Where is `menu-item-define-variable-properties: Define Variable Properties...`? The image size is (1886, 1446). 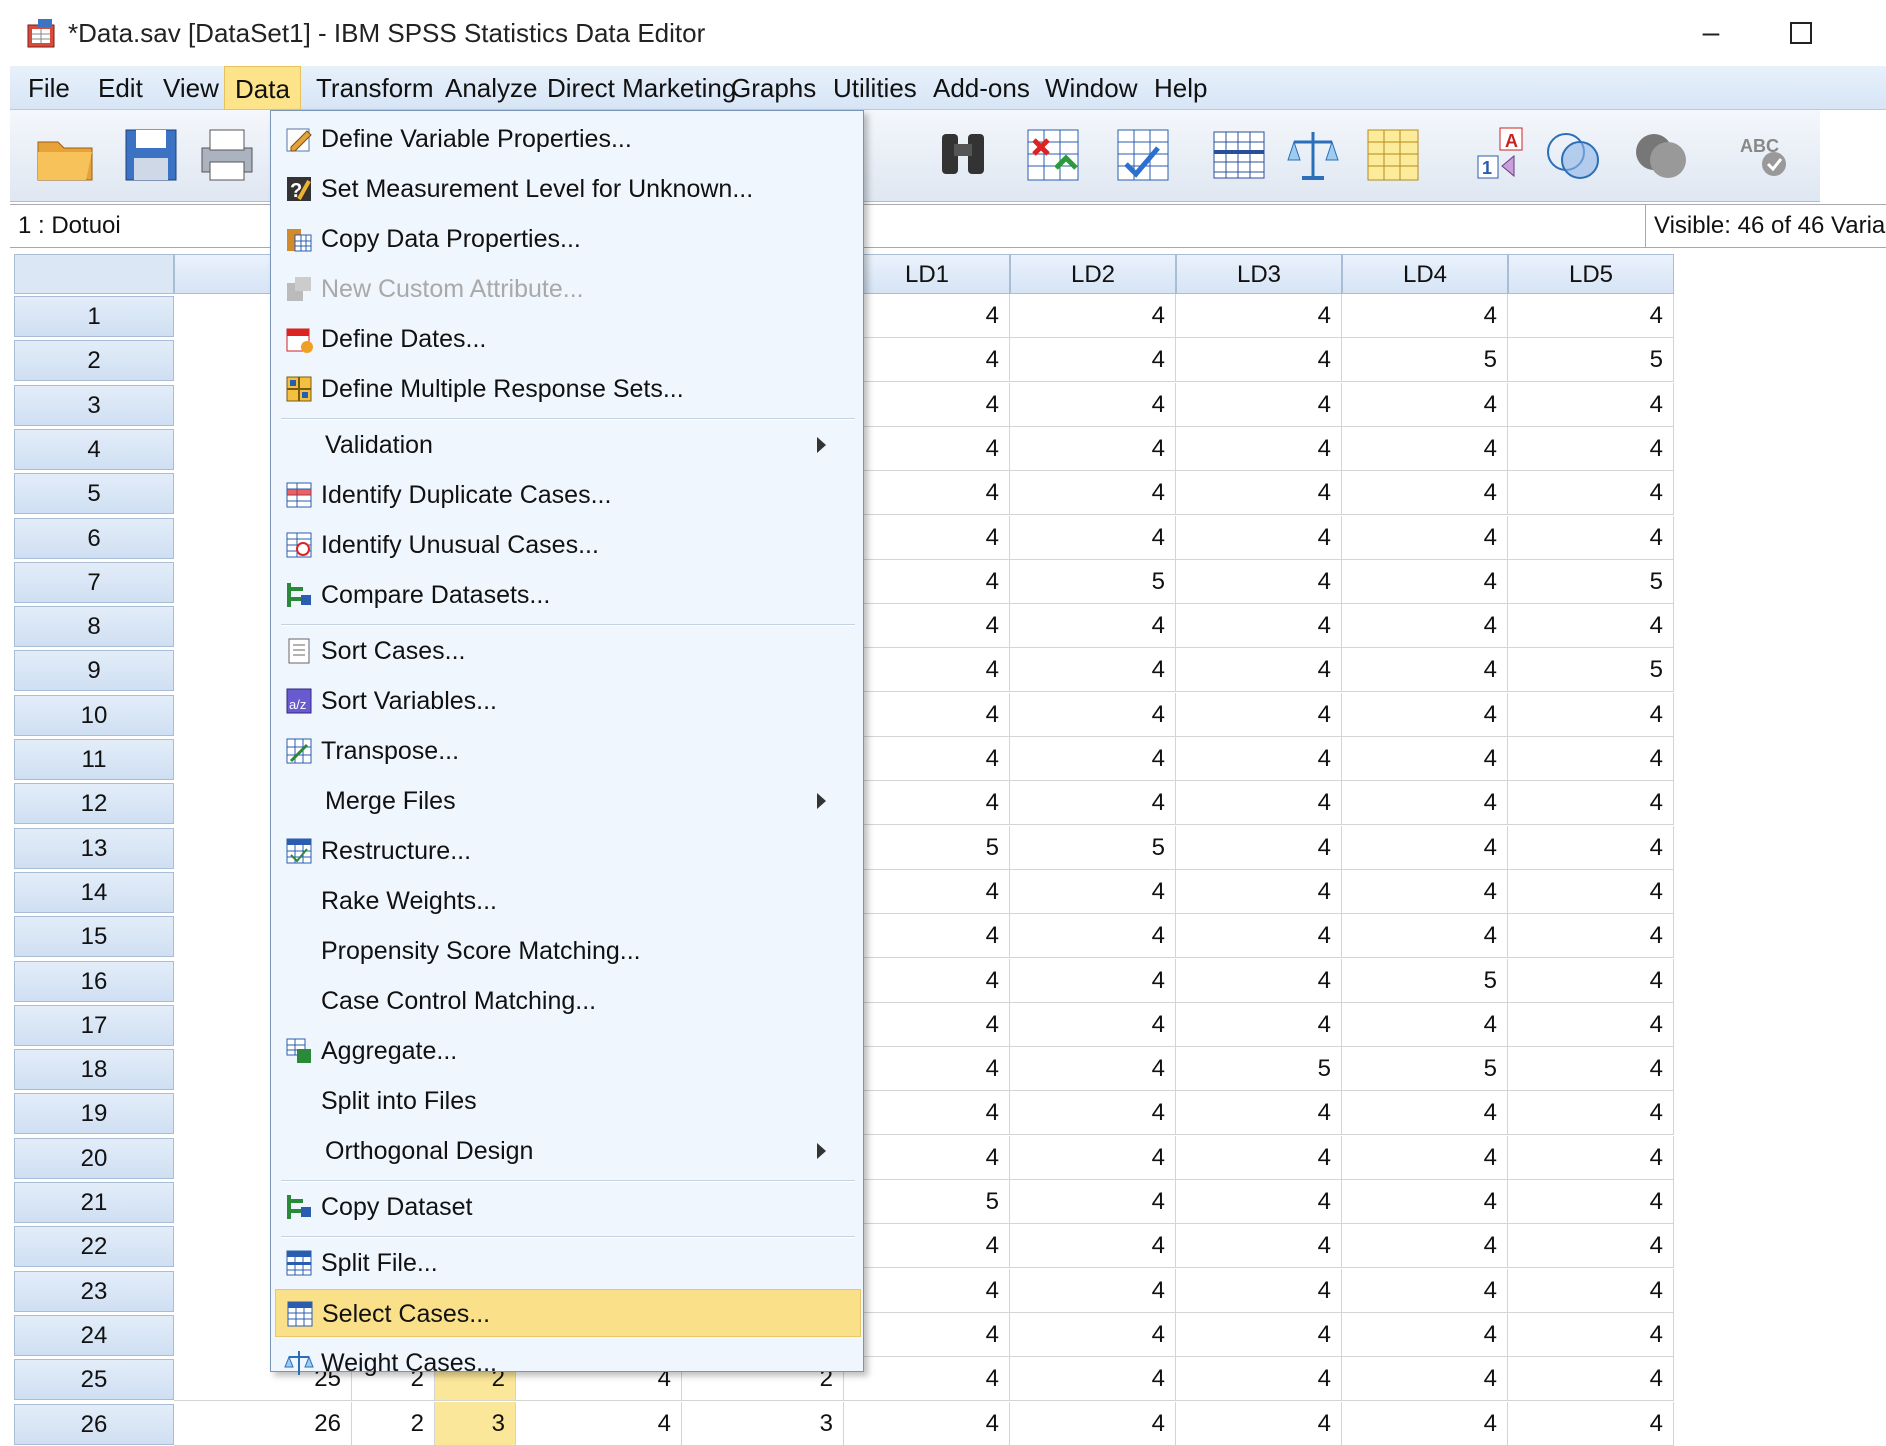
menu-item-define-variable-properties: Define Variable Properties... is located at coordinates (568, 139).